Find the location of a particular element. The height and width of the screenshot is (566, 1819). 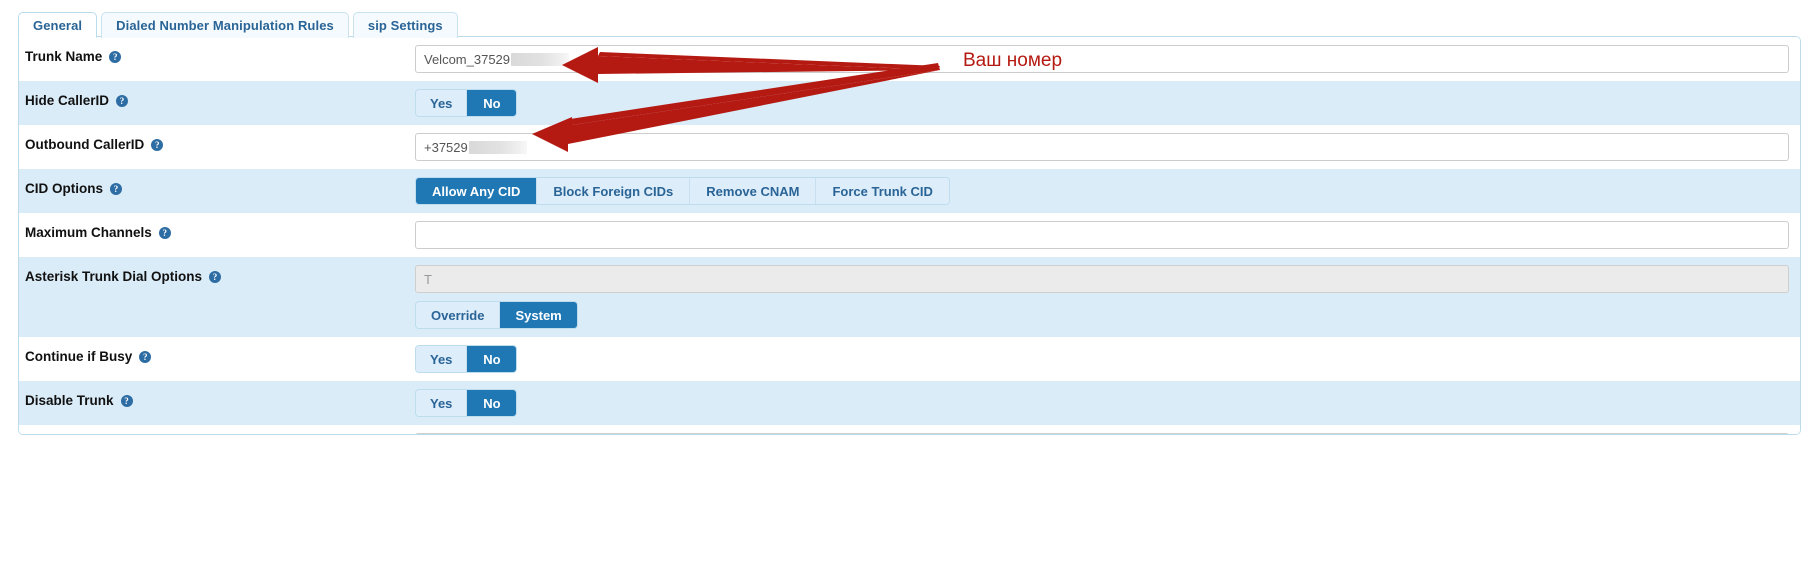

hide-callerid-label-cell: Hide CallerID ? is located at coordinates (217, 99).